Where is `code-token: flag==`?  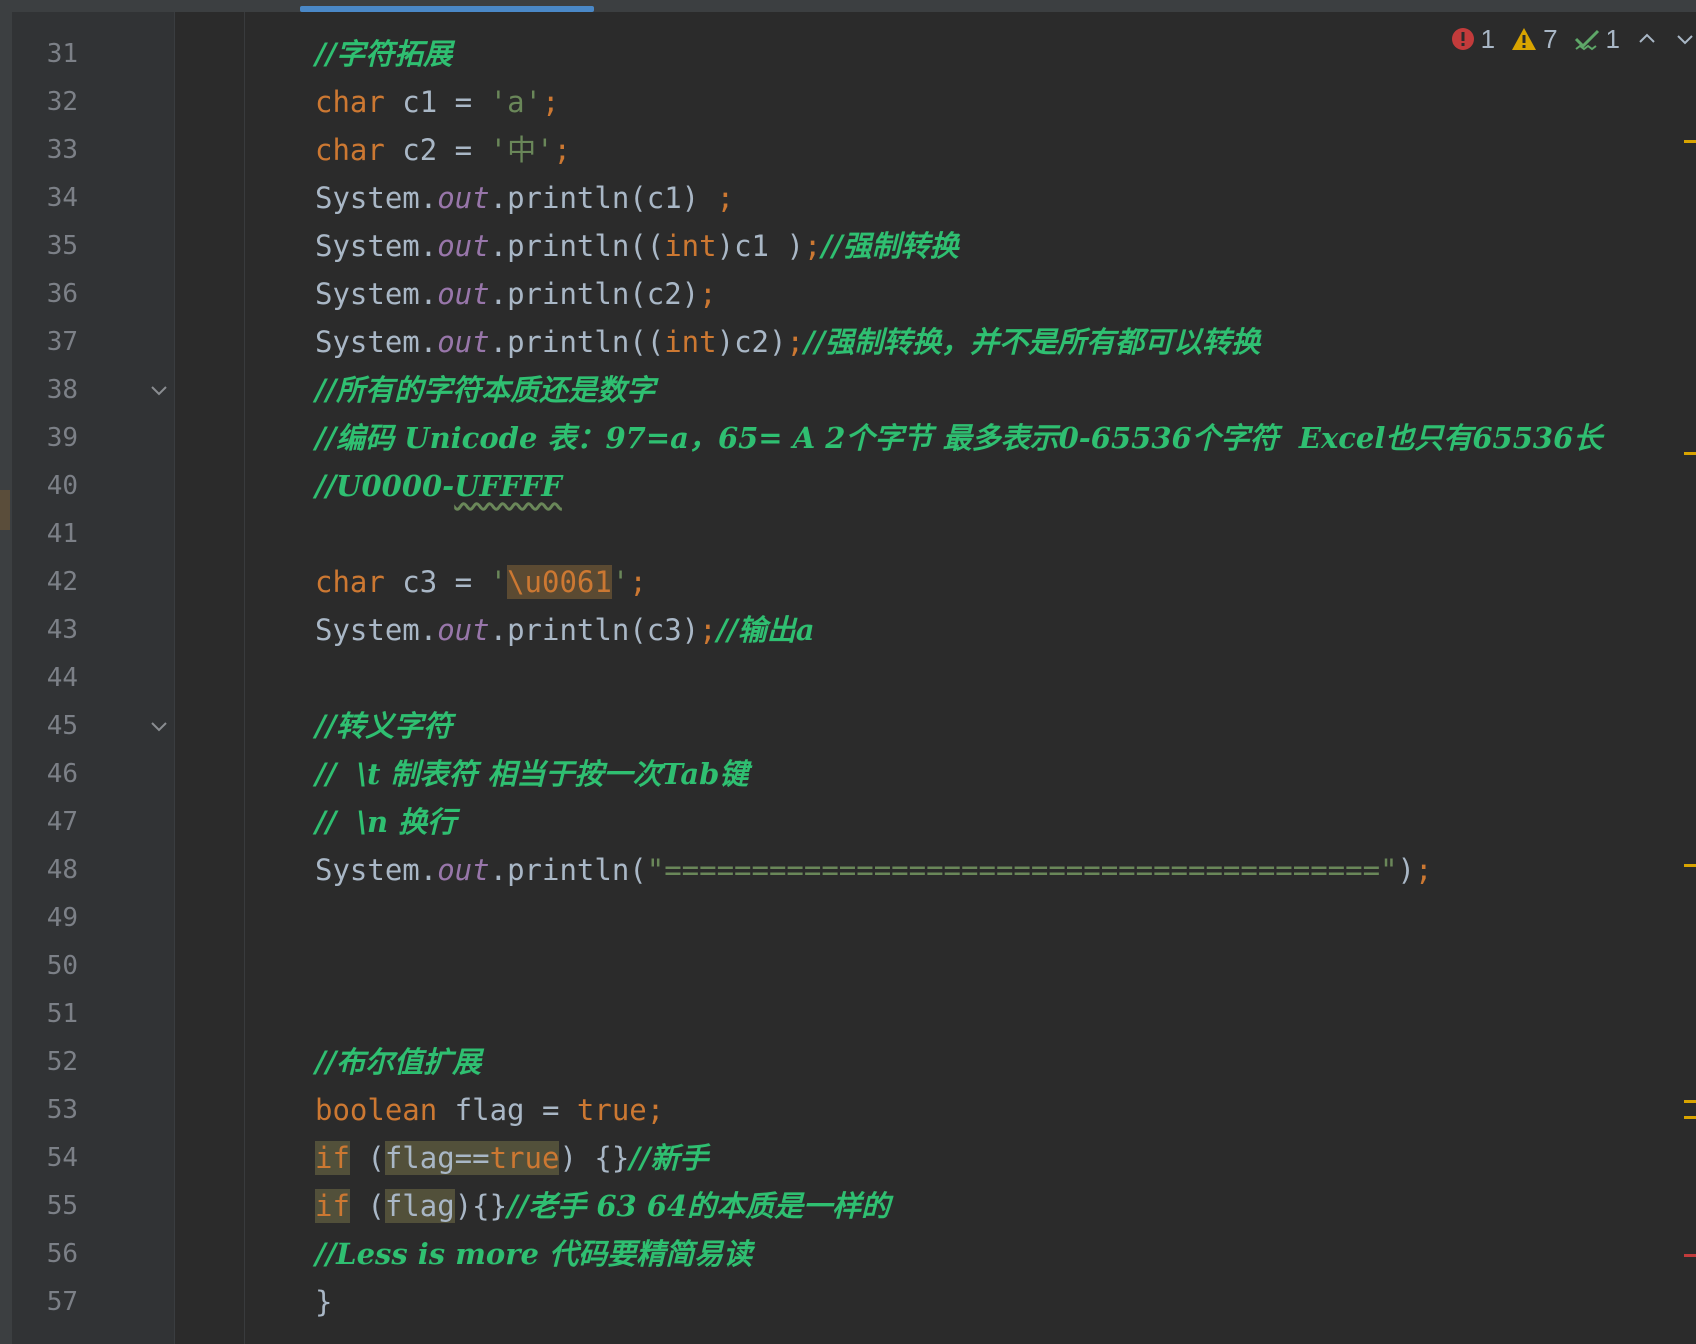
code-token: flag== is located at coordinates (437, 1158).